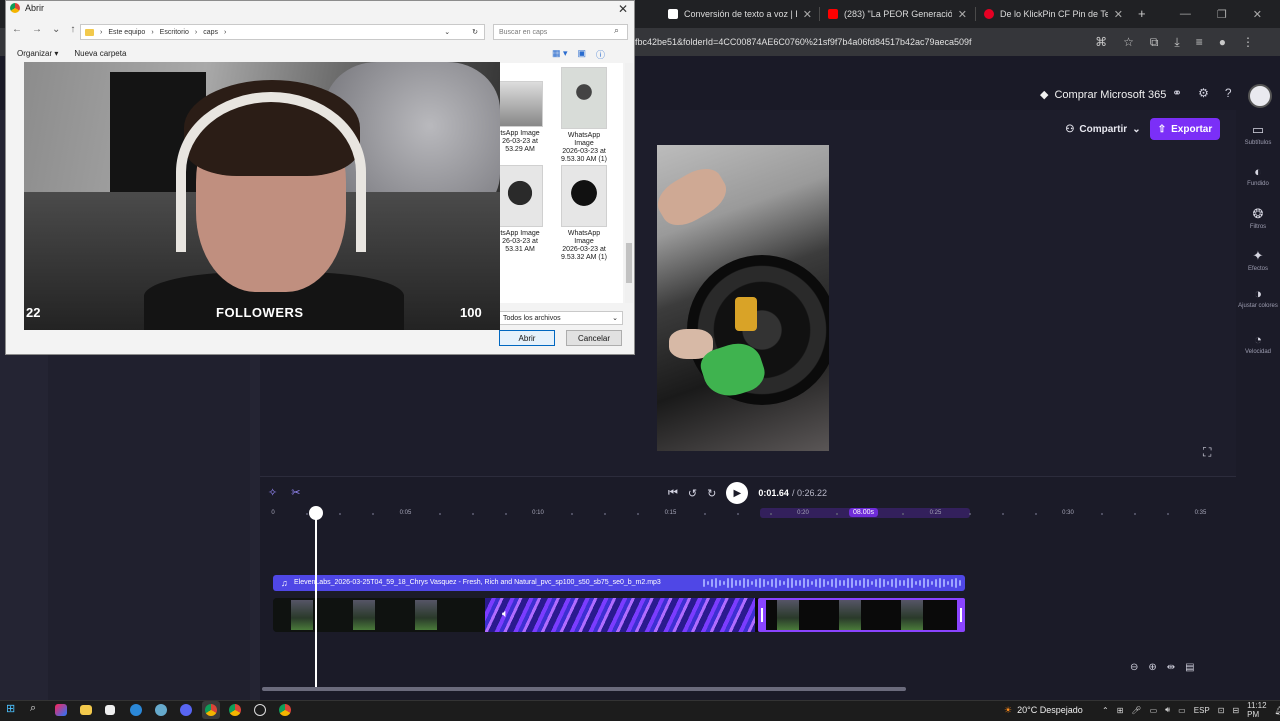 Image resolution: width=1280 pixels, height=721 pixels. What do you see at coordinates (1185, 14) in the screenshot?
I see `minimize-icon: —` at bounding box center [1185, 14].